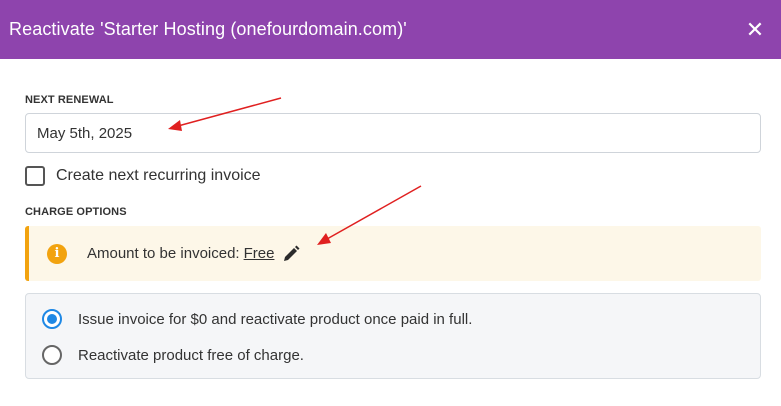 This screenshot has width=781, height=406. Describe the element at coordinates (158, 176) in the screenshot. I see `recurring-invoice-label: Create next recurring invoice` at that location.